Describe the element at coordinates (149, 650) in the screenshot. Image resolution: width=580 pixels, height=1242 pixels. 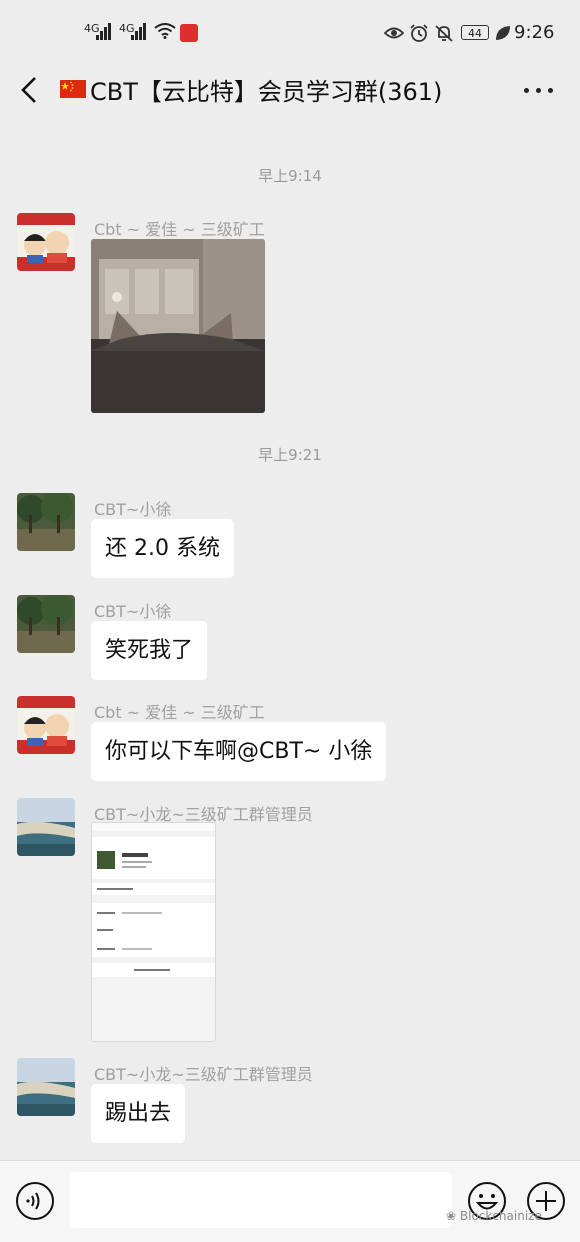
I see `message-bubble: 笑死我了` at that location.